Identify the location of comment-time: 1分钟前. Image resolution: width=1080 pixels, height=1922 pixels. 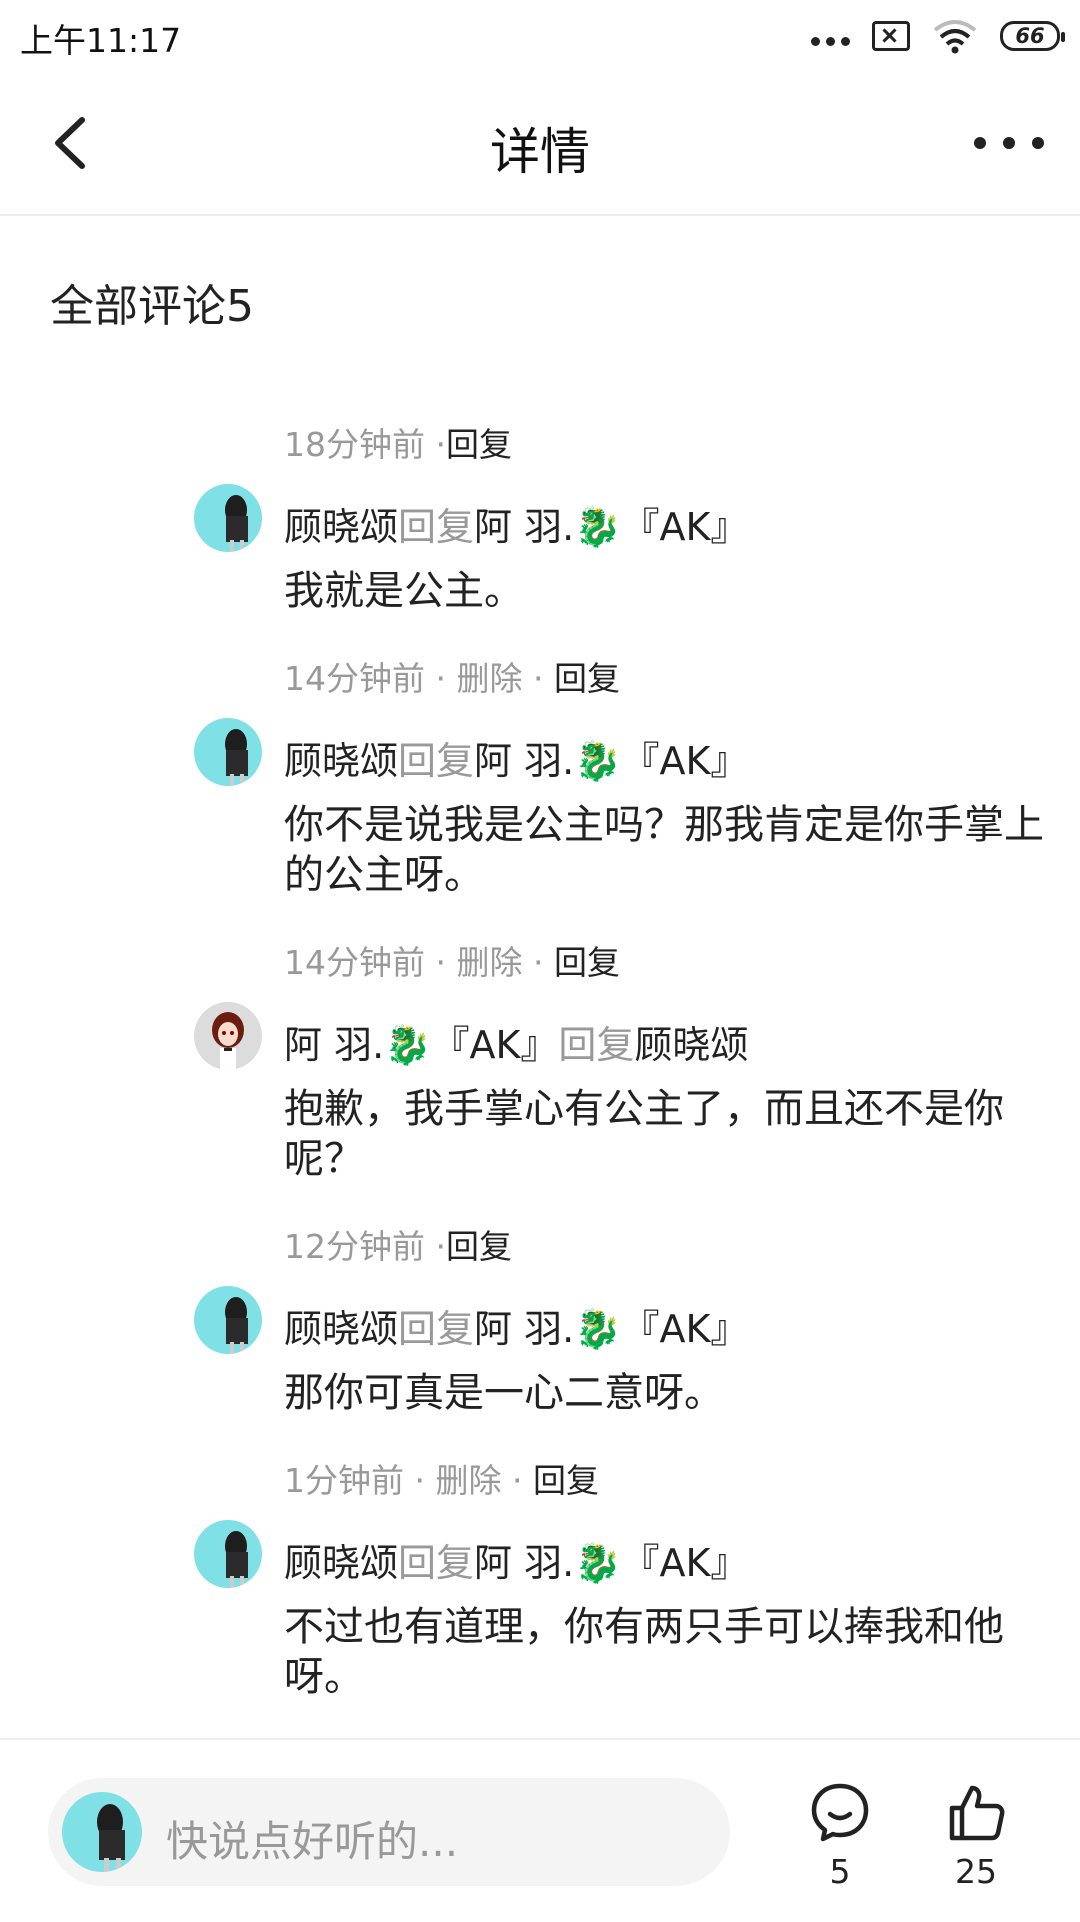
(344, 1480).